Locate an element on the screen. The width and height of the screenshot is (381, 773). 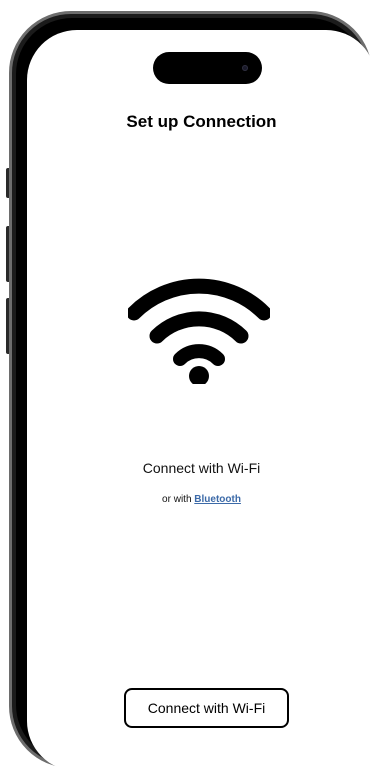
wifi-icon is located at coordinates (199, 331).